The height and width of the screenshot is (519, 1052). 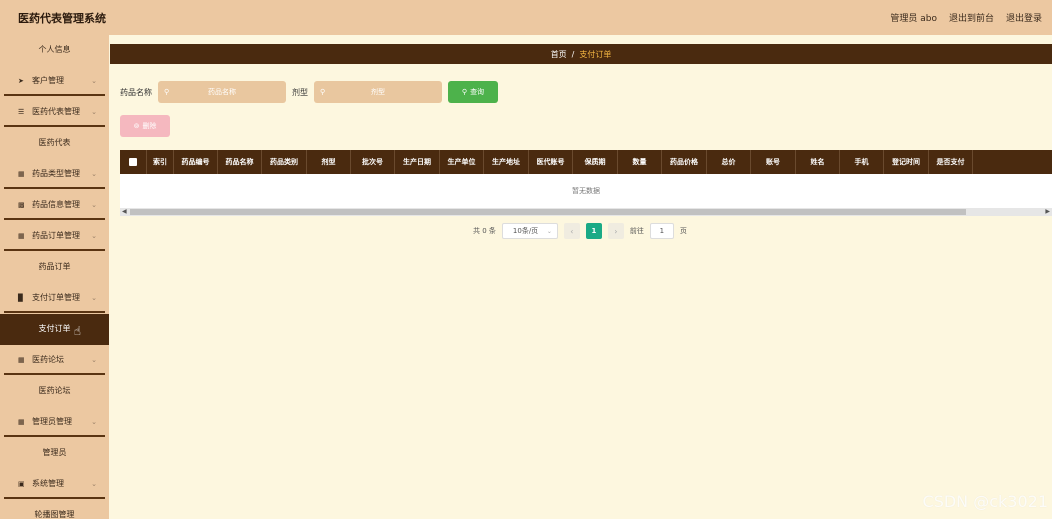 What do you see at coordinates (54, 143) in the screenshot?
I see `sidebar-item-rep: 医药代表` at bounding box center [54, 143].